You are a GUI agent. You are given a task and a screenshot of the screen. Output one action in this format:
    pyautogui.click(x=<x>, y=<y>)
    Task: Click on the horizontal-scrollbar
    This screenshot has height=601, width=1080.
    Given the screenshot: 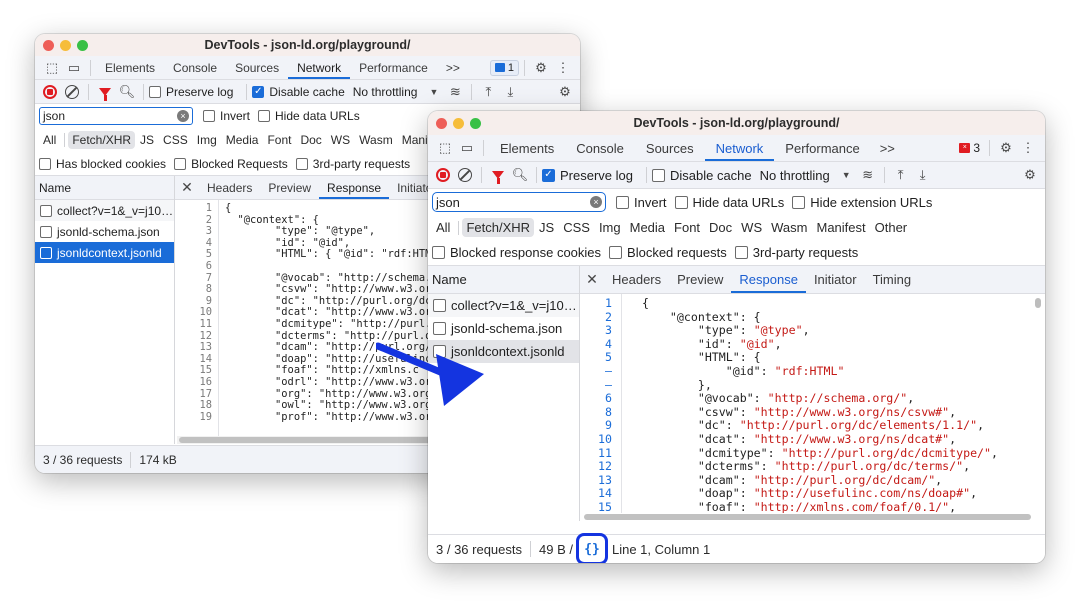 What is the action you would take?
    pyautogui.click(x=812, y=517)
    